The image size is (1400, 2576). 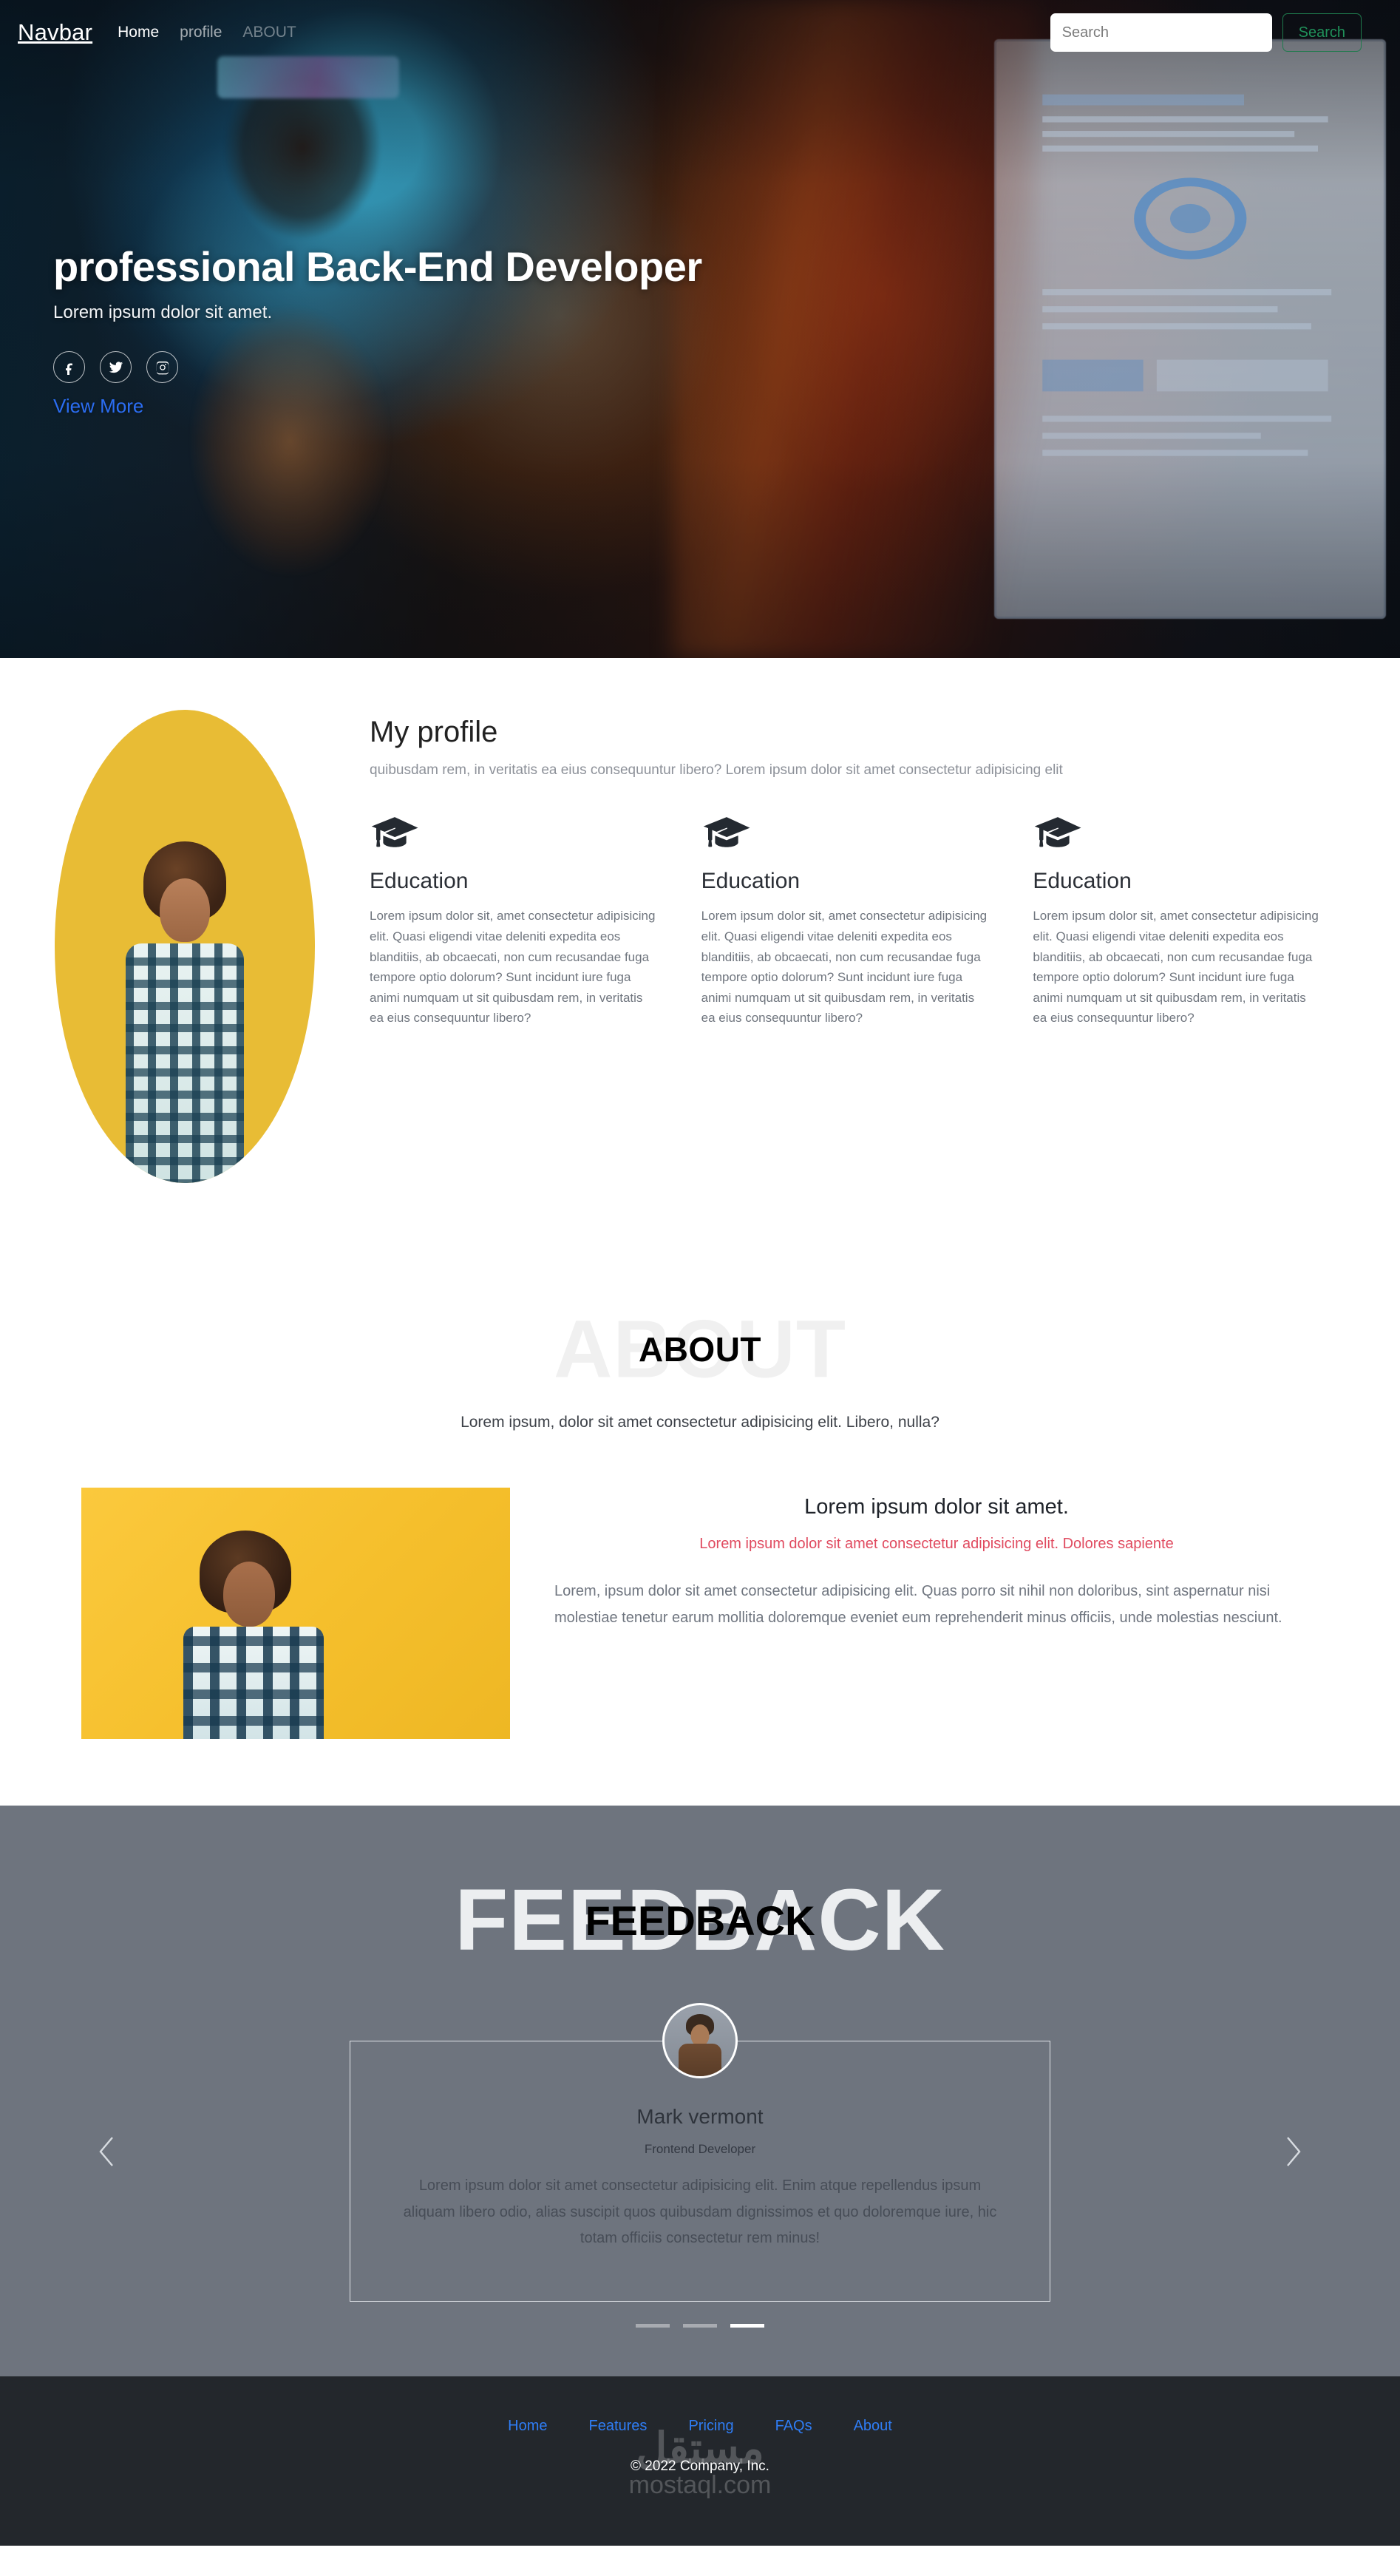 I want to click on hero-subtitle: Lorem ipsum dolor sit amet., so click(x=163, y=312).